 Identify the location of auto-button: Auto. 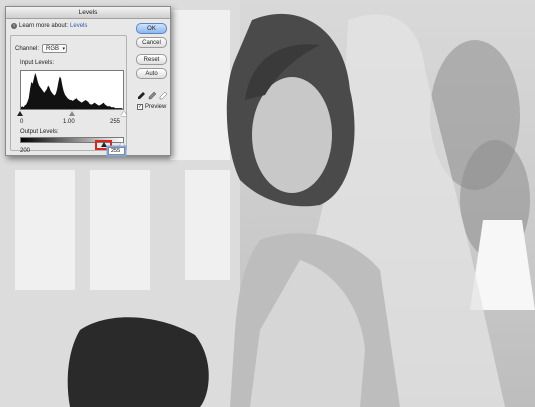
(151, 73).